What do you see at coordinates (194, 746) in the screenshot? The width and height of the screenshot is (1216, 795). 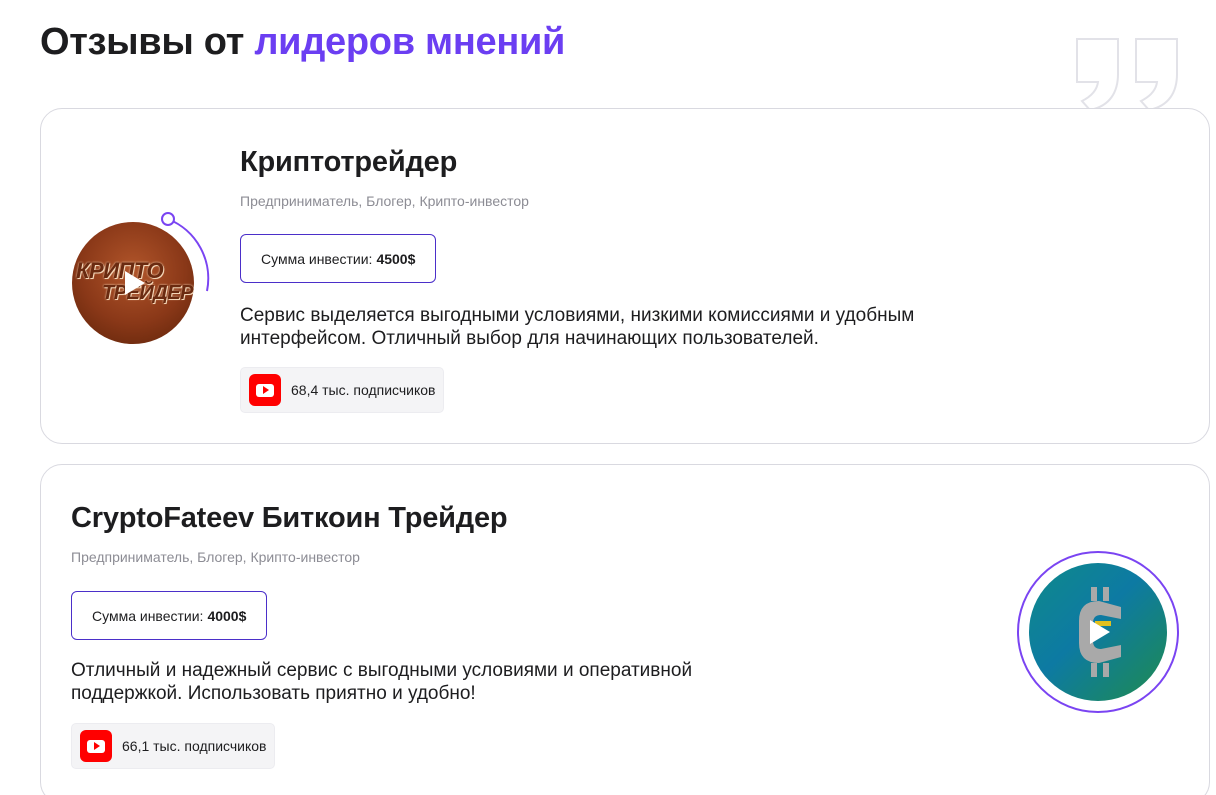 I see `subscribers-count: 66,1 тыс. подписчиков` at bounding box center [194, 746].